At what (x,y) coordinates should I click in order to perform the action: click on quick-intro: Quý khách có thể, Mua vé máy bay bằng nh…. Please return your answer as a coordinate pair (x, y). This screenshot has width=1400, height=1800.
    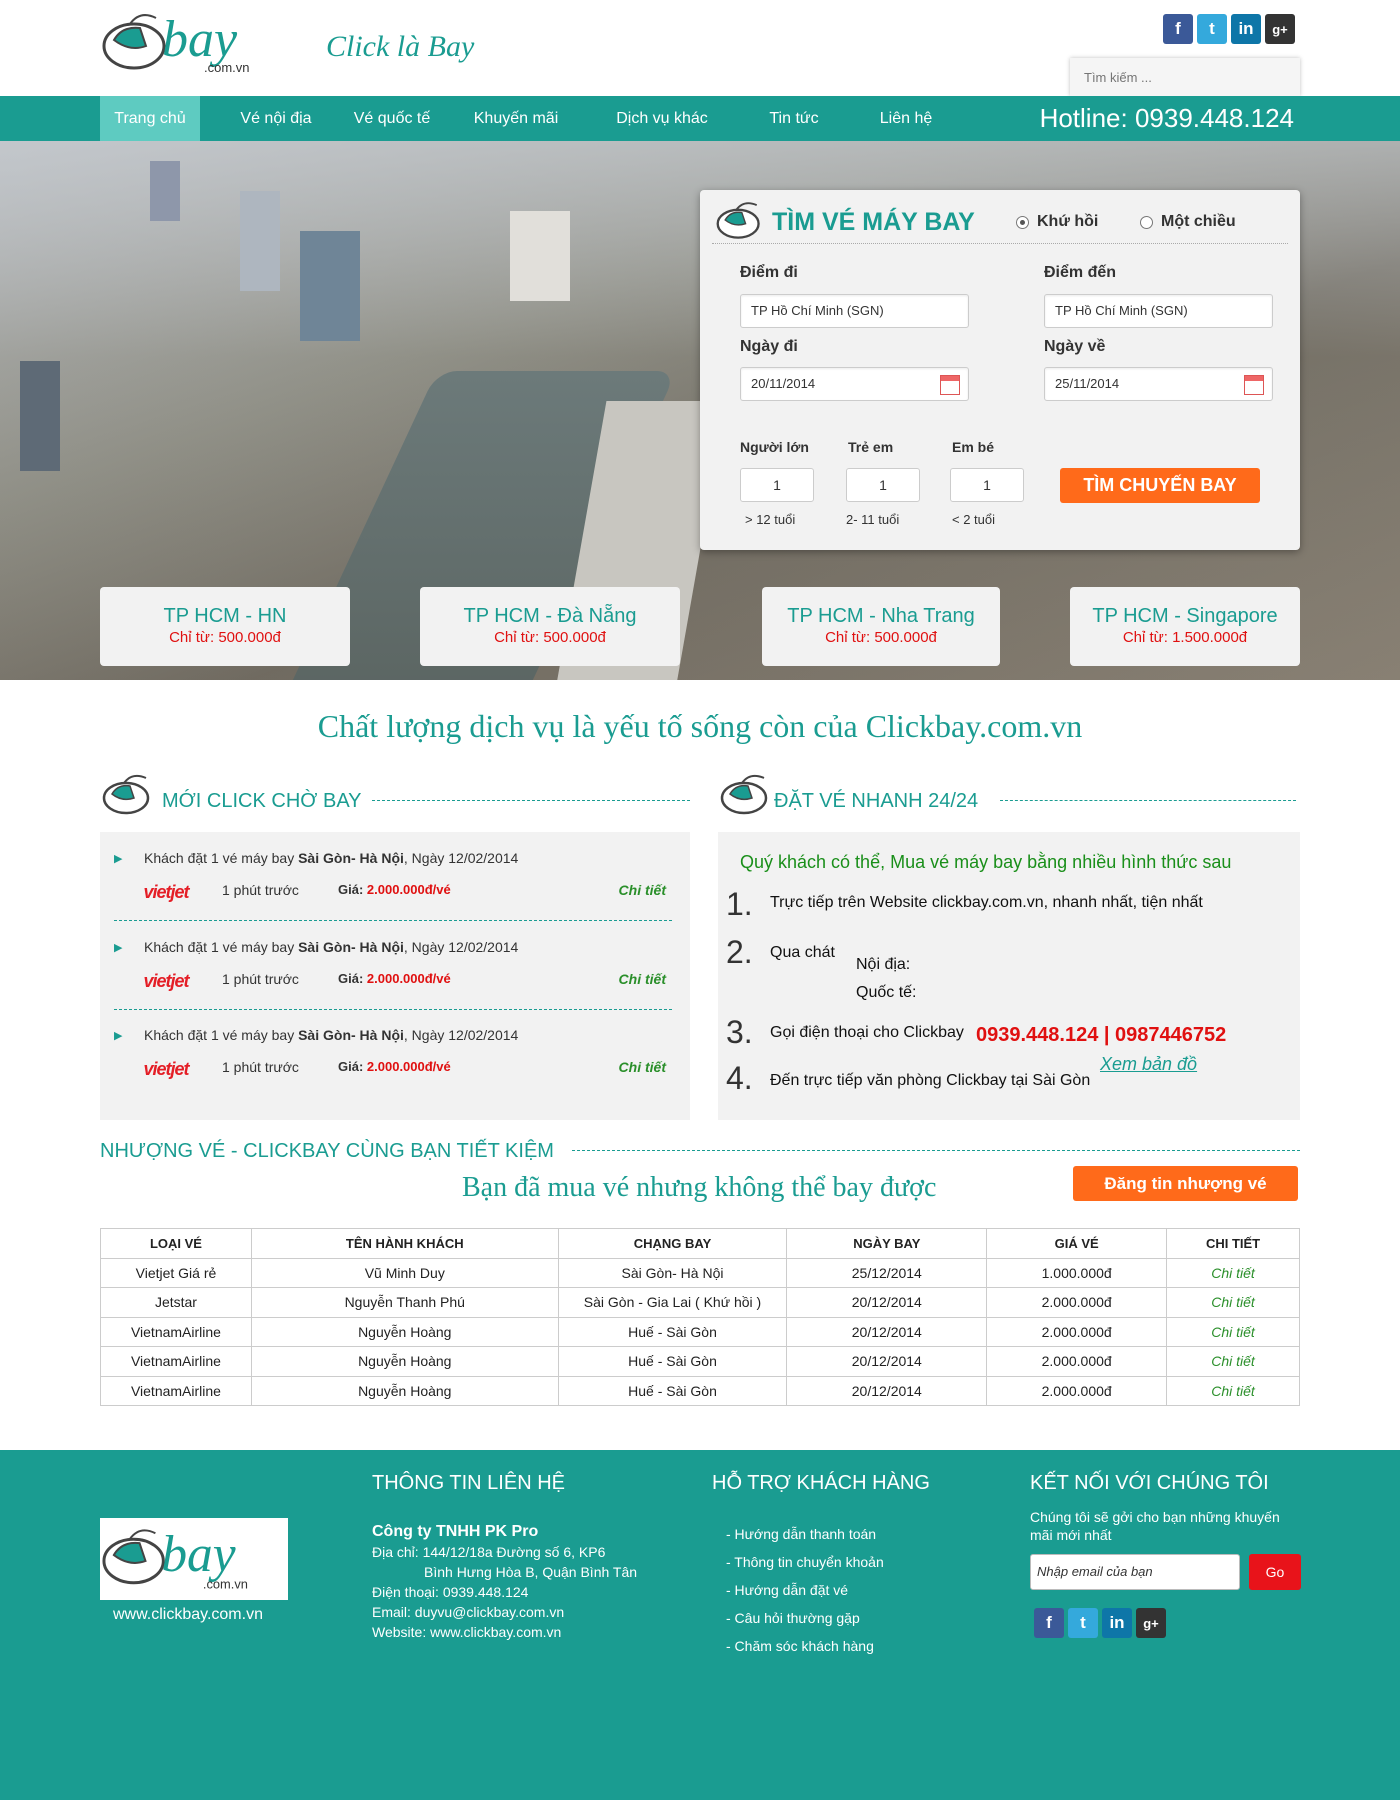
    Looking at the image, I should click on (986, 862).